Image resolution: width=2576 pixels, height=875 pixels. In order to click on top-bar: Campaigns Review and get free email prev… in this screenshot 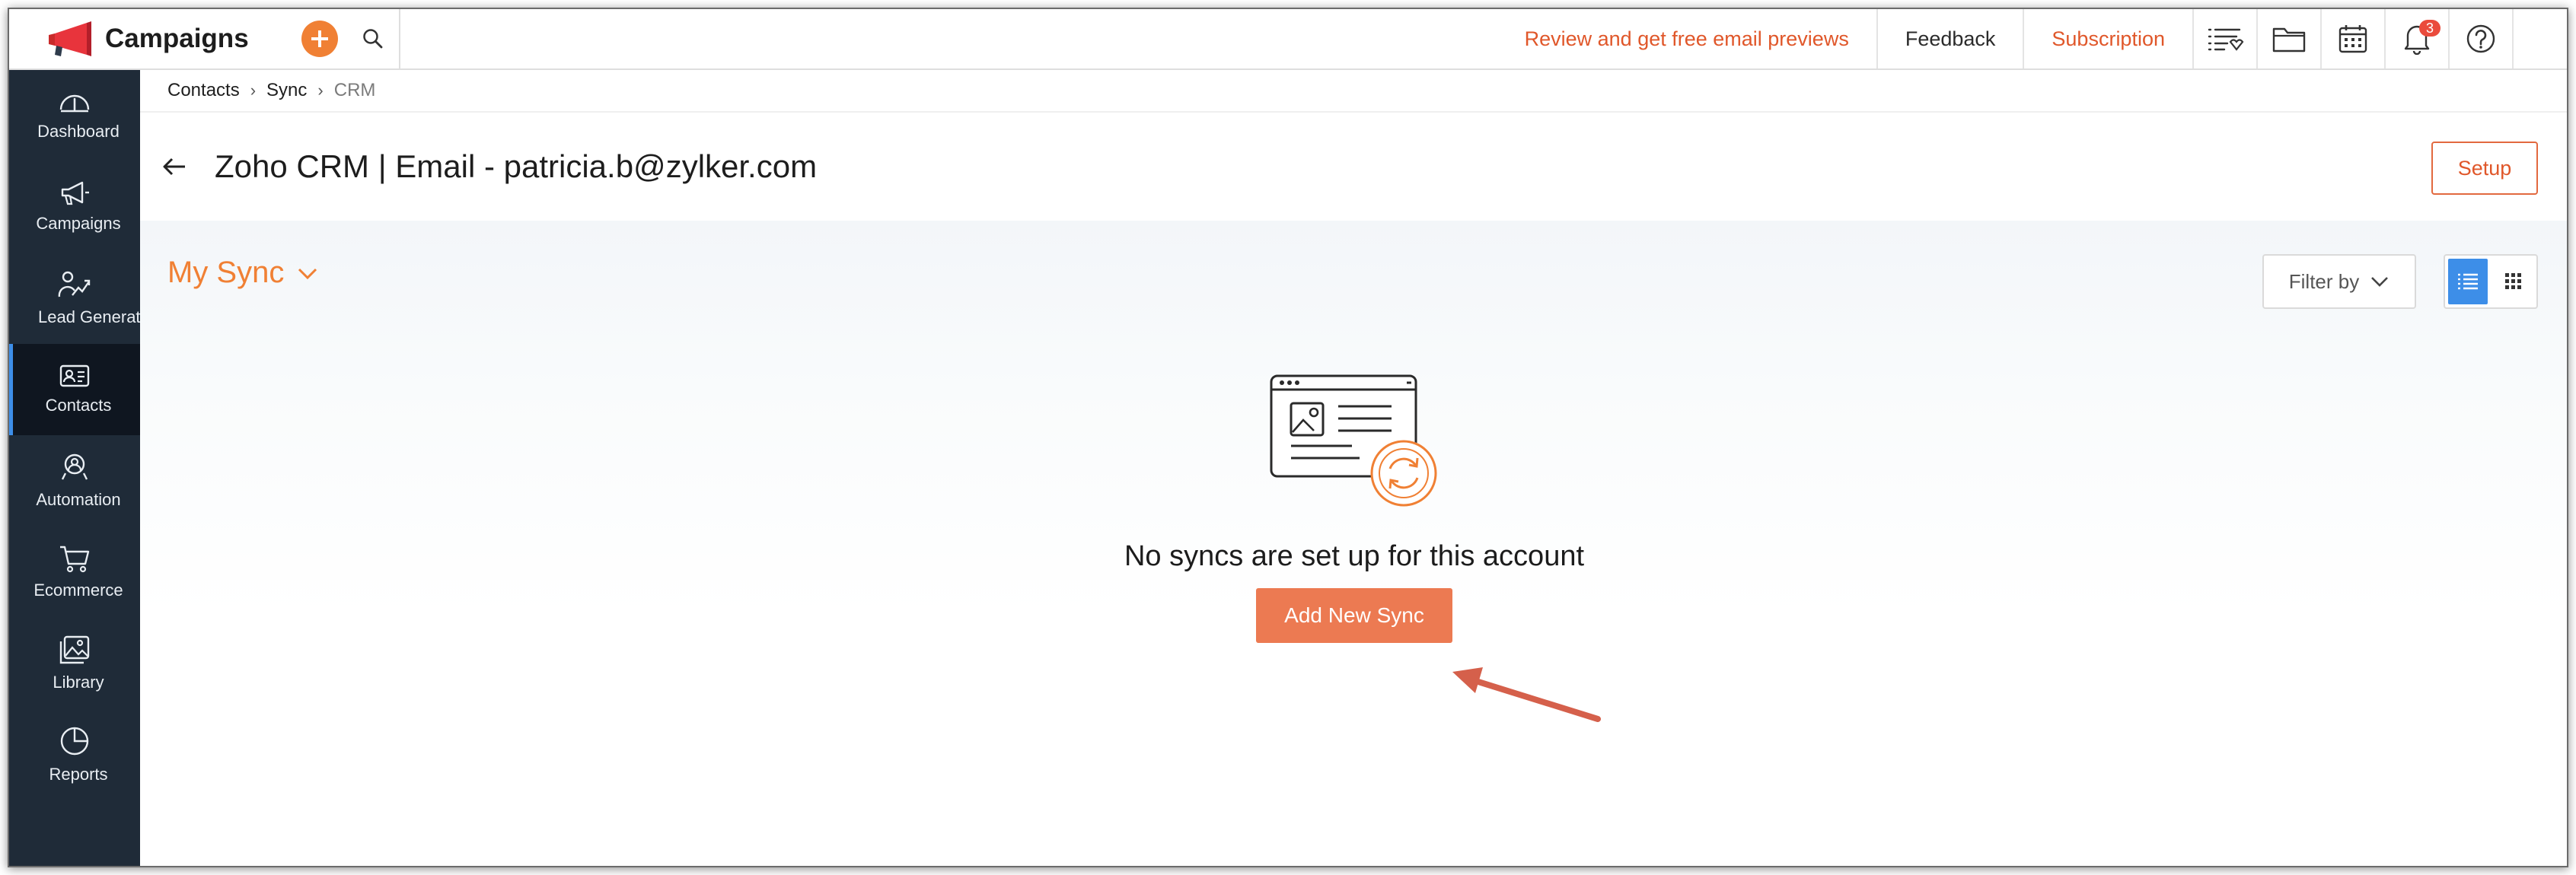, I will do `click(1288, 39)`.